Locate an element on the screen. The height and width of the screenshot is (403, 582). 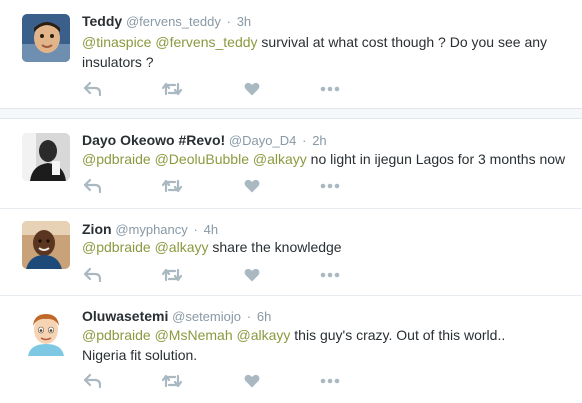
cartoon-avatar-icon is located at coordinates (46, 332).